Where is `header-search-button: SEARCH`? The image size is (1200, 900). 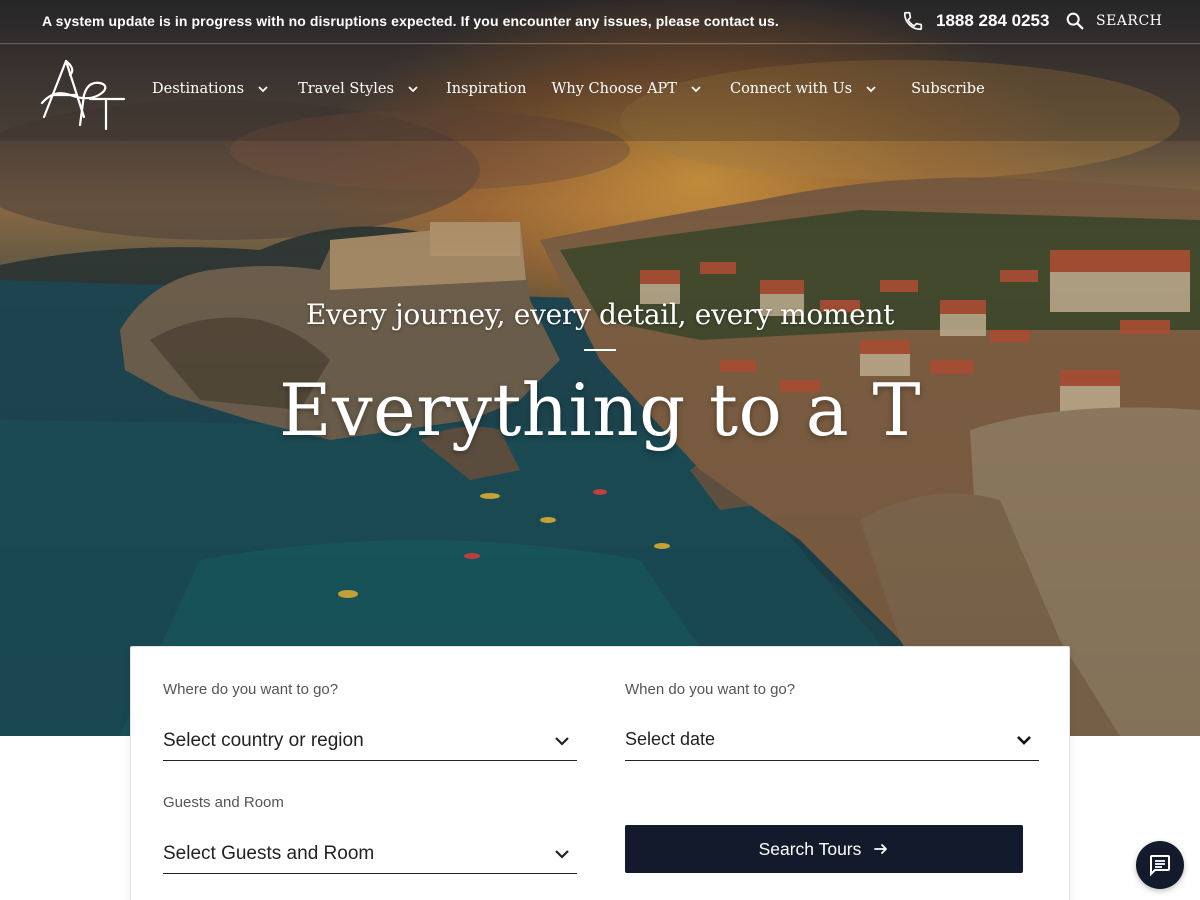
header-search-button: SEARCH is located at coordinates (1113, 21).